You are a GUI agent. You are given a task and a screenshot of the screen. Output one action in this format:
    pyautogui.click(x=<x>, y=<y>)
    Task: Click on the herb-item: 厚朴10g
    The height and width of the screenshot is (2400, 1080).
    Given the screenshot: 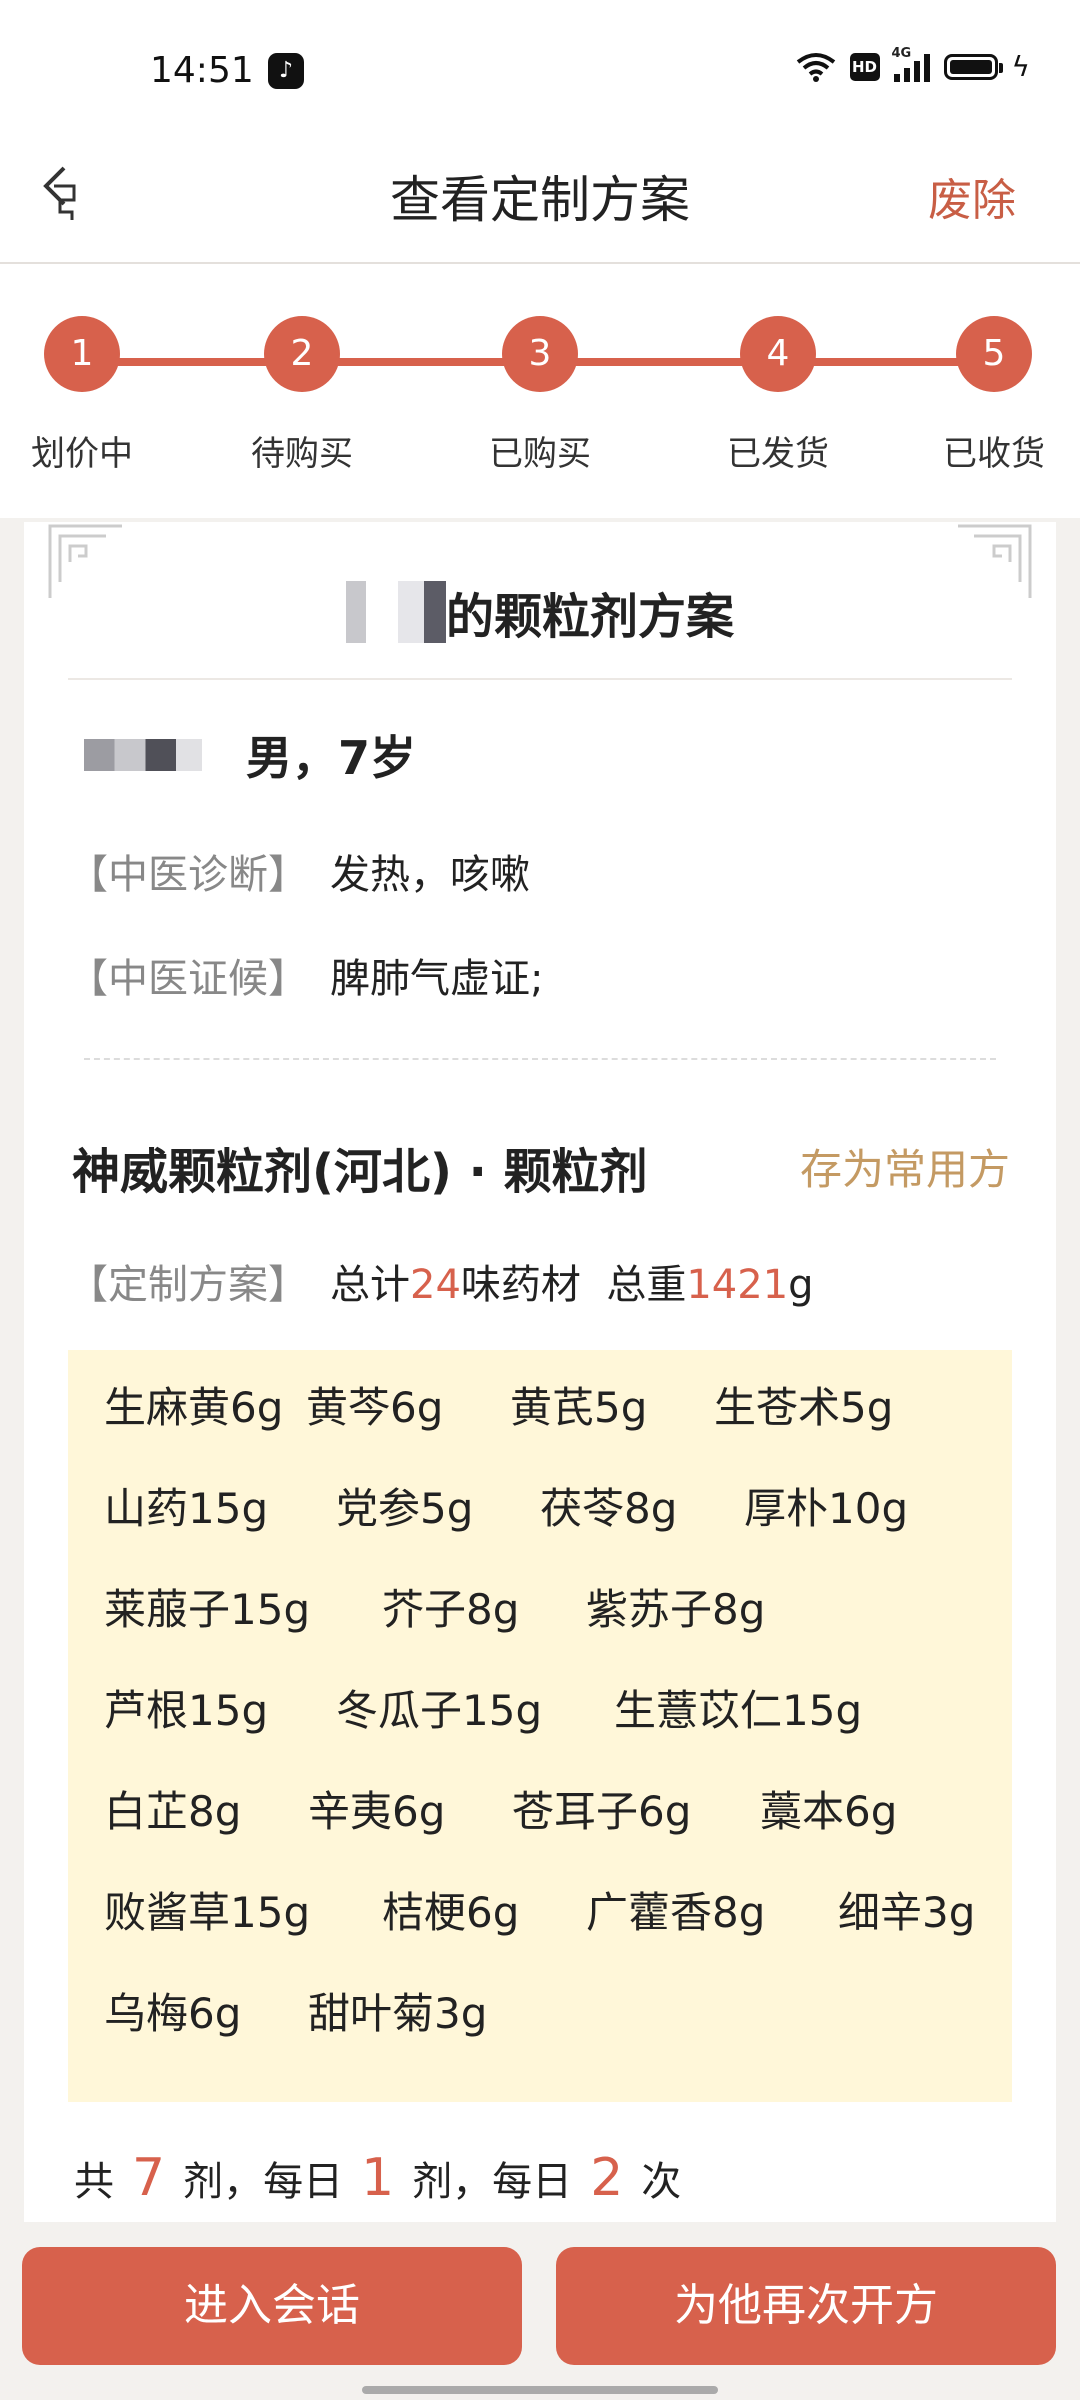 What is the action you would take?
    pyautogui.click(x=826, y=1508)
    